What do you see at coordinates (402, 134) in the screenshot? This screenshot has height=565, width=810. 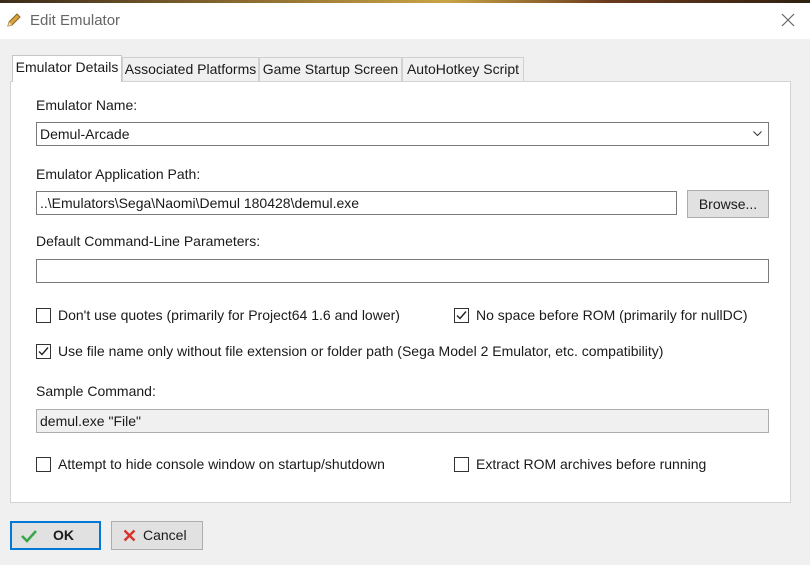 I see `emulator-name-combo: Demul-Arcade` at bounding box center [402, 134].